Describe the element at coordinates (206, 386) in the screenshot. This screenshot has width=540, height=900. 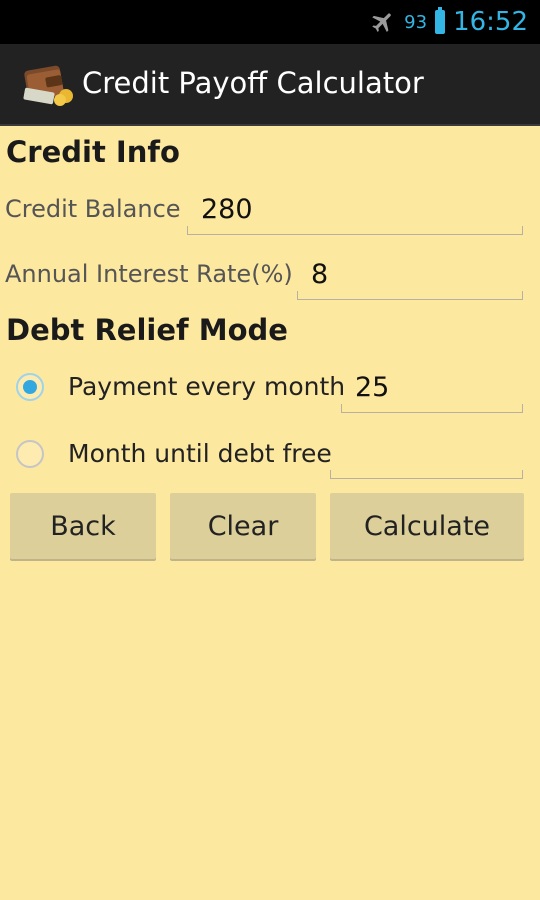
I see `payment-every-month-label: Payment every month` at that location.